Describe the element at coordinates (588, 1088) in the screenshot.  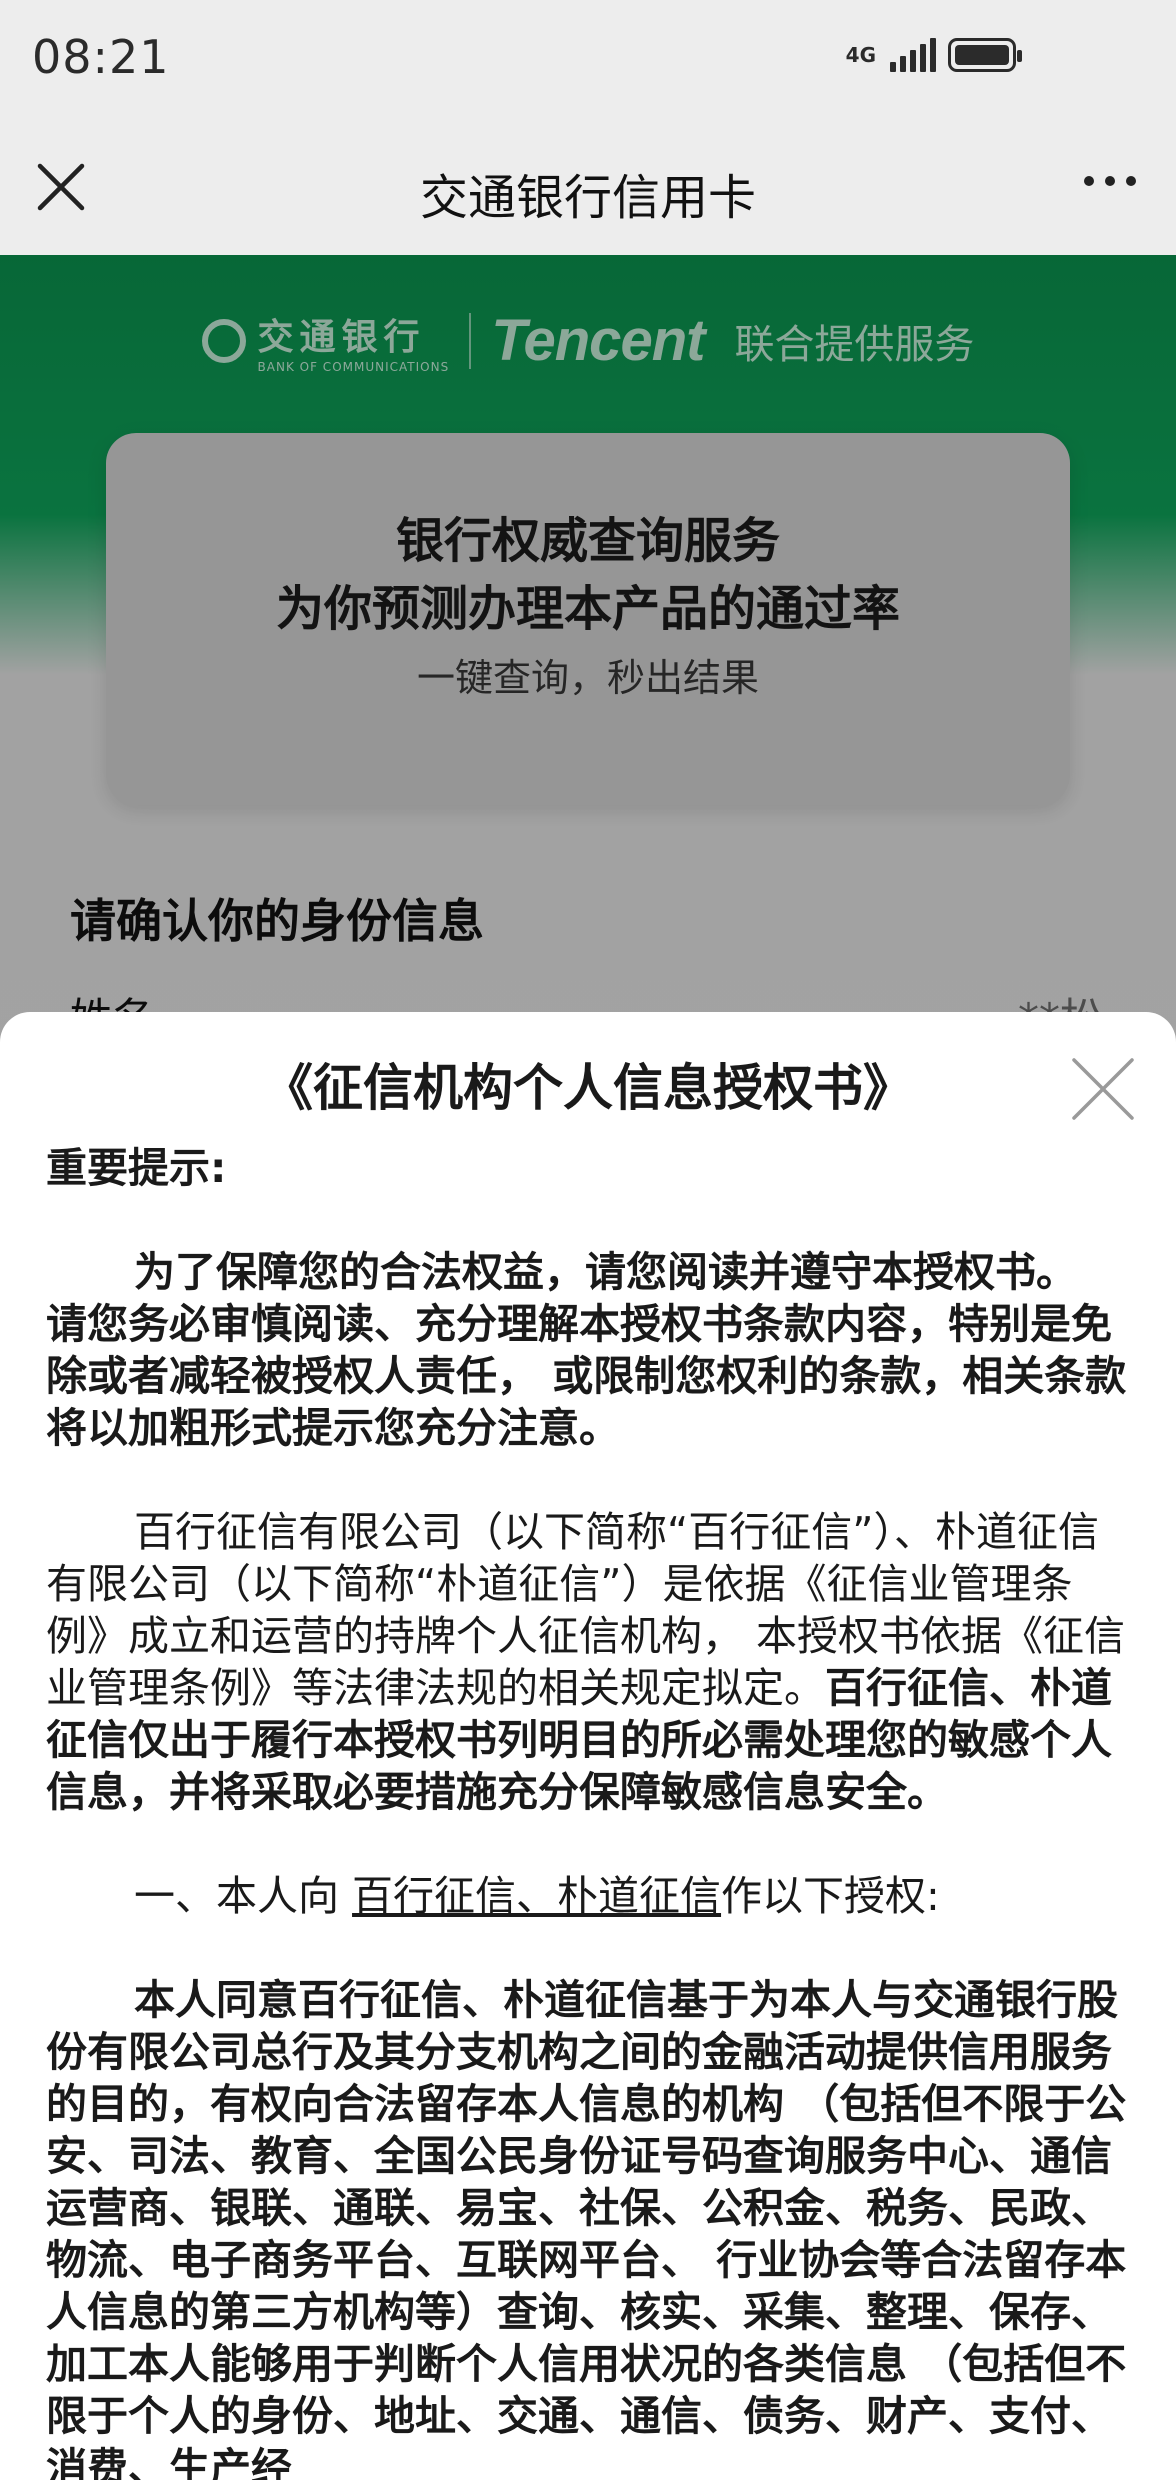
I see `sheet-title: 《征信机构个人信息授权书》` at that location.